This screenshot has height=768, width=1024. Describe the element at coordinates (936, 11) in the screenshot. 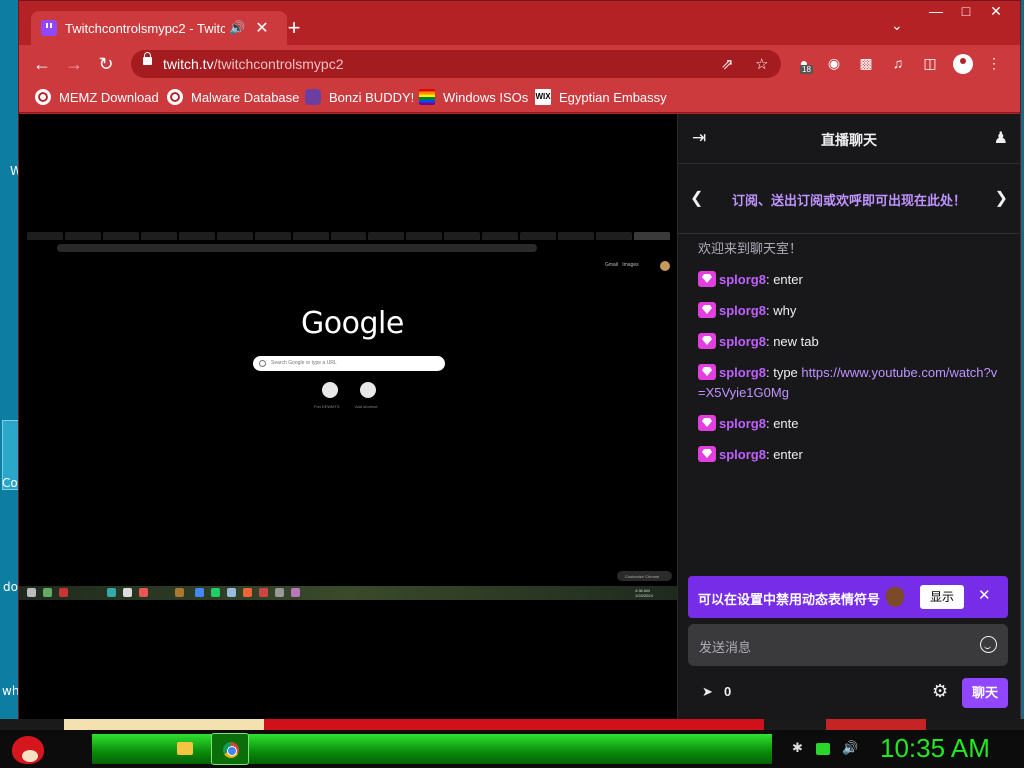

I see `minimize-button: —` at that location.